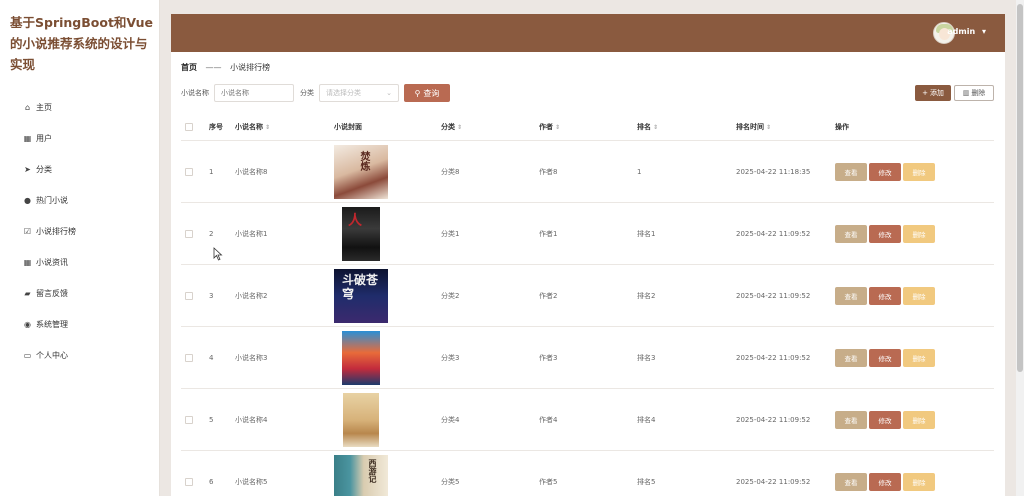  I want to click on cell-name: 小说名称5, so click(251, 481).